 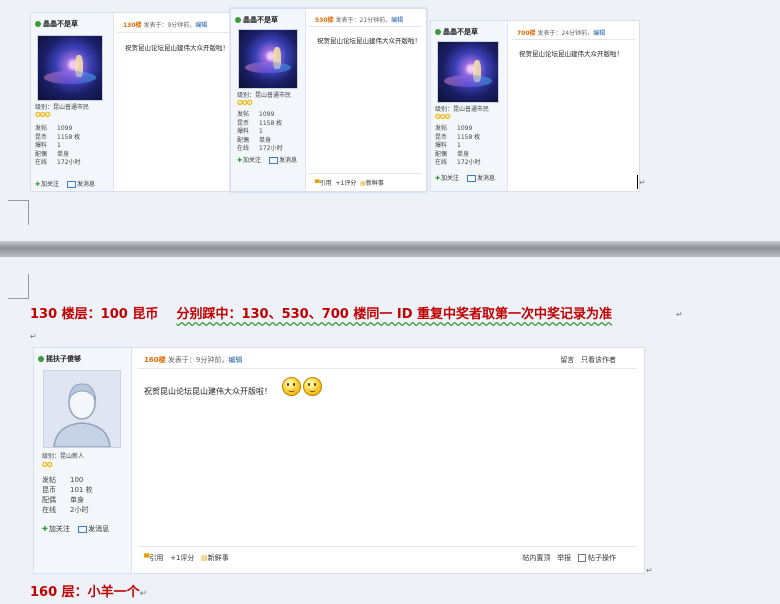 I want to click on post-header: 530楼 发表于：21分钟前，编辑, so click(x=359, y=19).